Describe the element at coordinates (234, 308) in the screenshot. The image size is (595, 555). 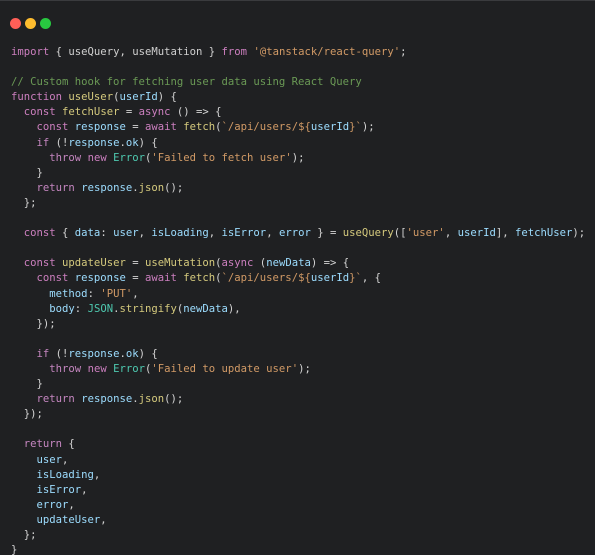
I see `code-token: ),` at that location.